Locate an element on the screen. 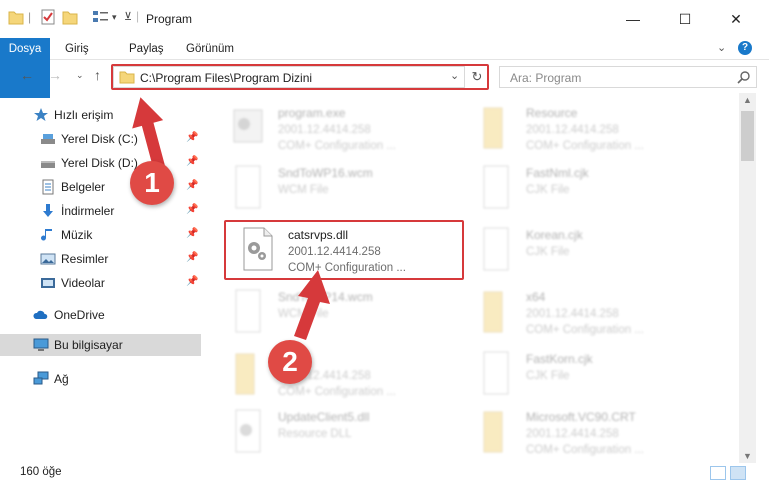  details-view-icon is located at coordinates (718, 473).